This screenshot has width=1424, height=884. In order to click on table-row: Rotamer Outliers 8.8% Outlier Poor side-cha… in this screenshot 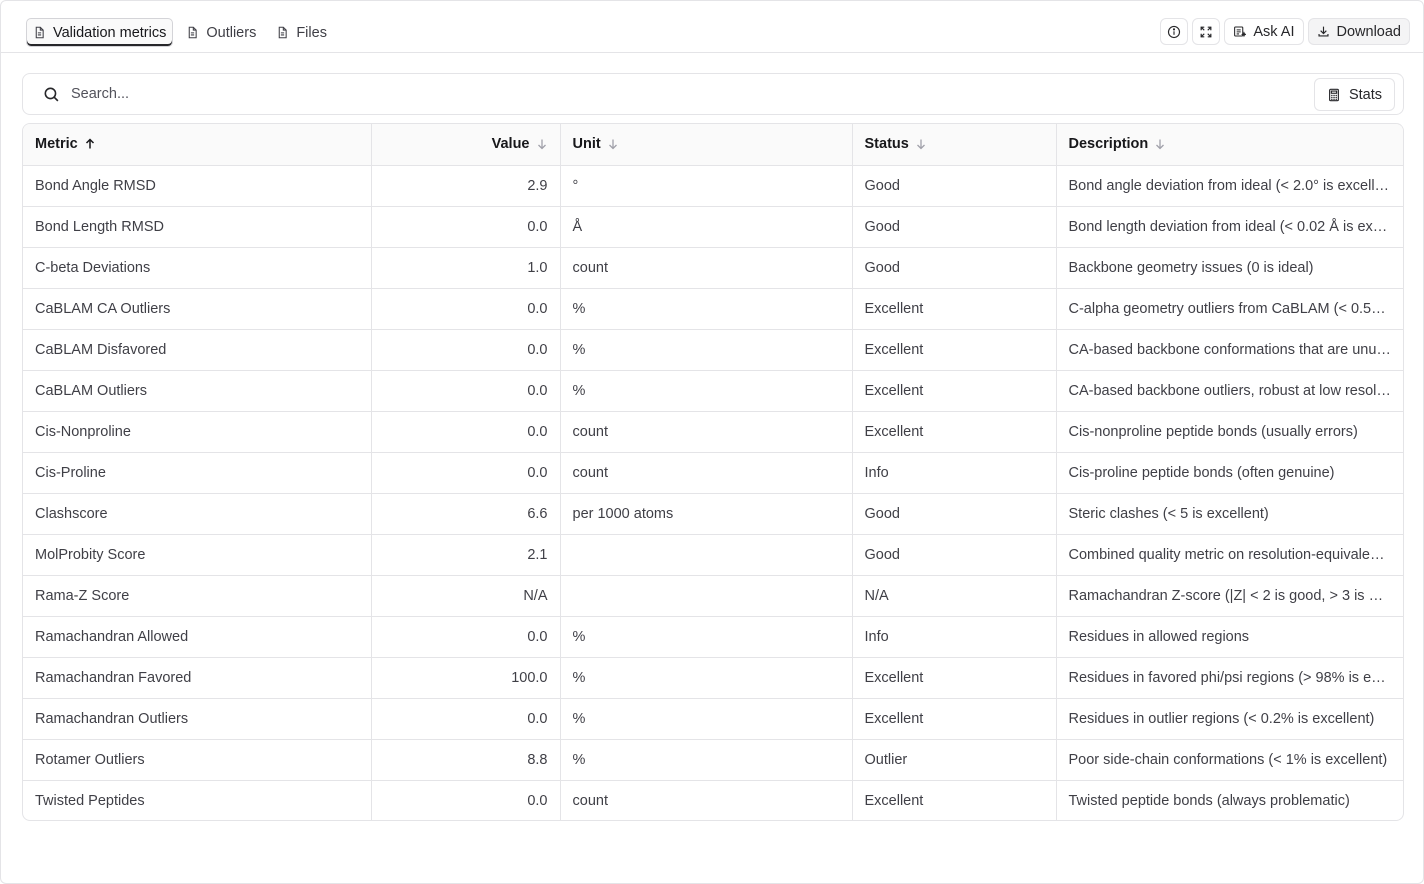, I will do `click(713, 760)`.